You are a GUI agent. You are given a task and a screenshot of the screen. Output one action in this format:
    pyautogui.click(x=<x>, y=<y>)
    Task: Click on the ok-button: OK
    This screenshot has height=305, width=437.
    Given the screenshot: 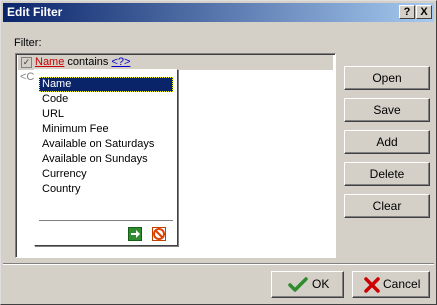 What is the action you would take?
    pyautogui.click(x=307, y=284)
    